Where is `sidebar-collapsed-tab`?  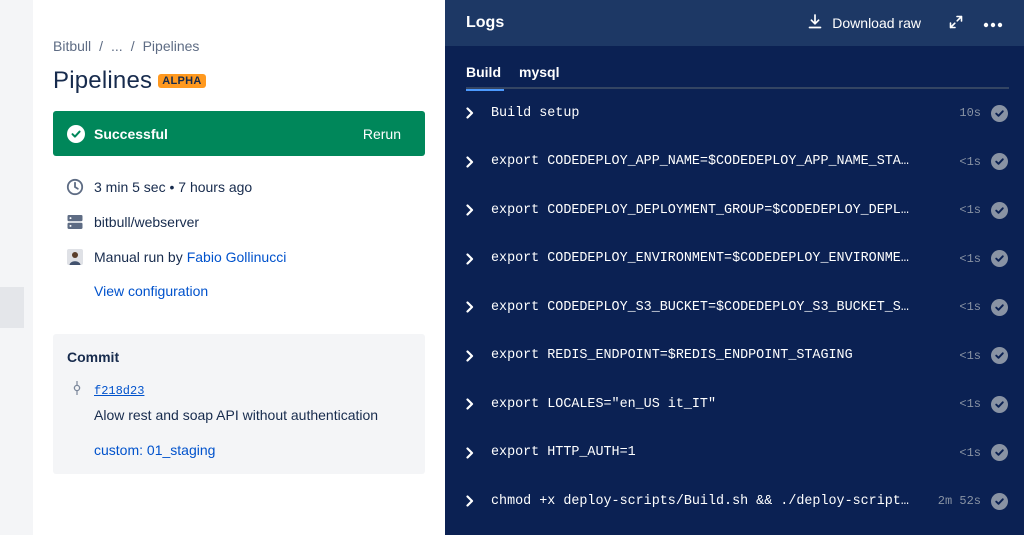
sidebar-collapsed-tab is located at coordinates (12, 307).